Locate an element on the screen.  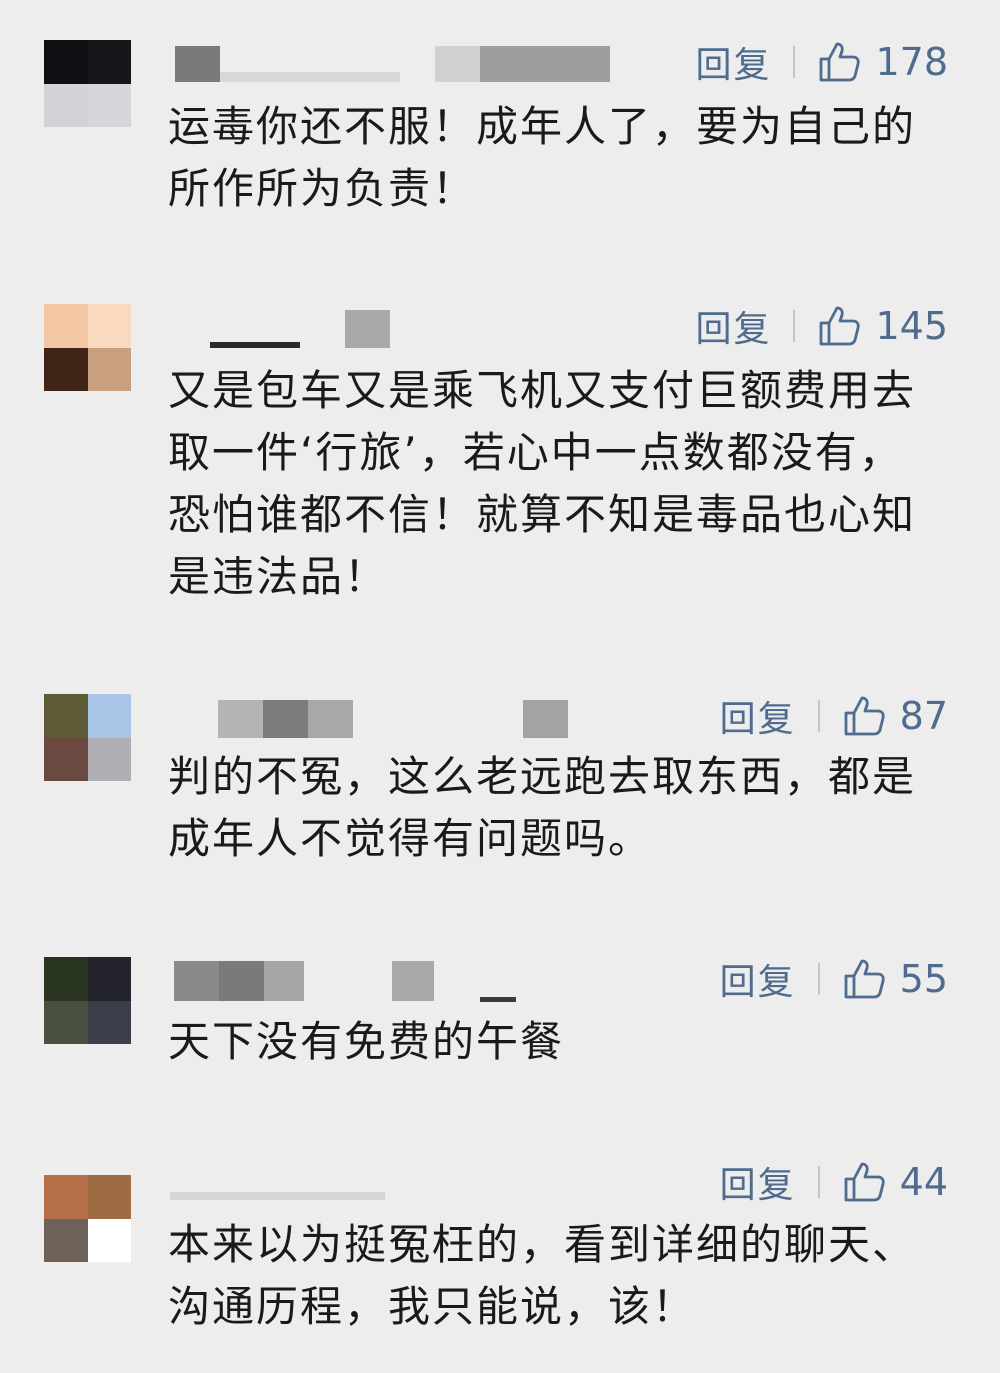
comment-line: 判的不冤，这么老远跑去取东西，都是 is located at coordinates (542, 776).